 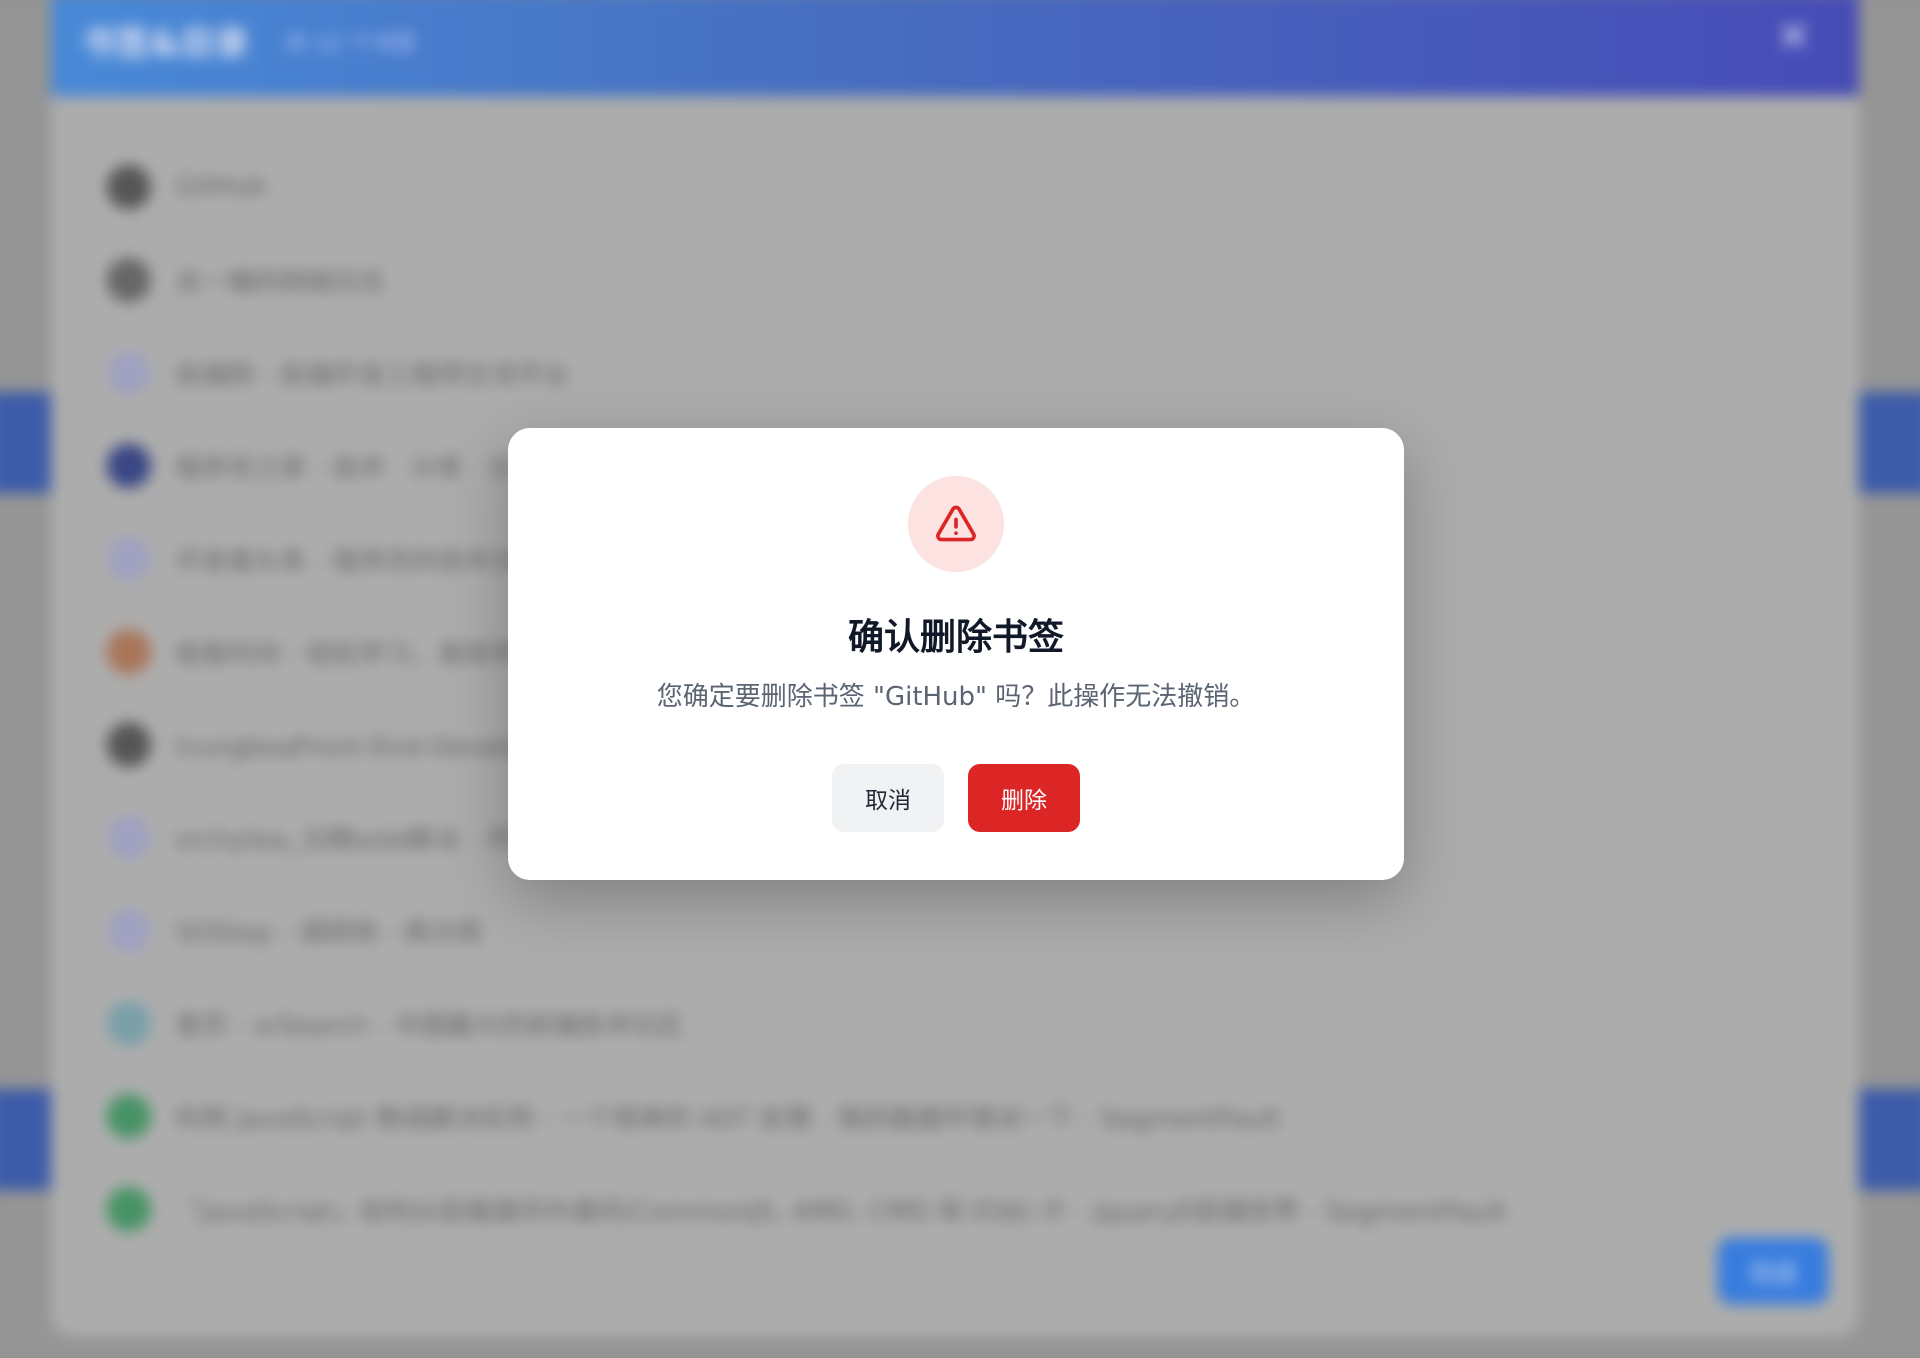 I want to click on warning-triangle-icon, so click(x=956, y=523).